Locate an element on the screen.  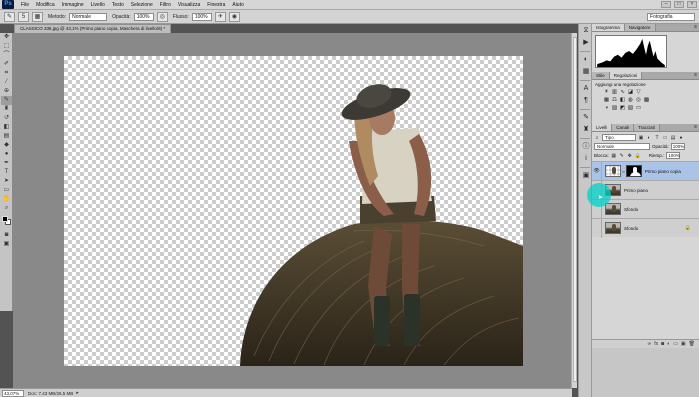
flow-field: 100% is located at coordinates (201, 16).